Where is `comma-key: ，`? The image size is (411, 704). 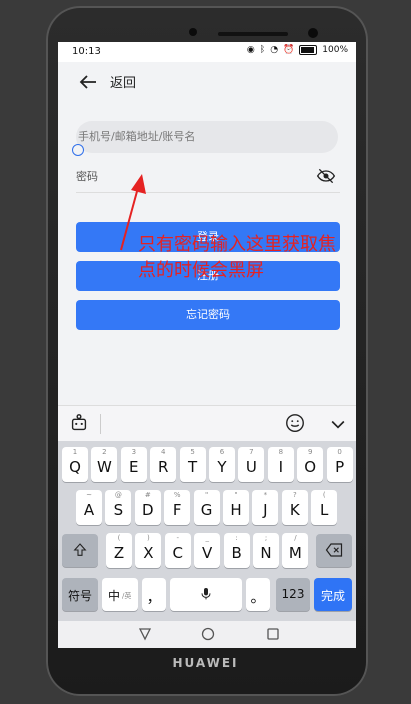
comma-key: ， is located at coordinates (154, 594).